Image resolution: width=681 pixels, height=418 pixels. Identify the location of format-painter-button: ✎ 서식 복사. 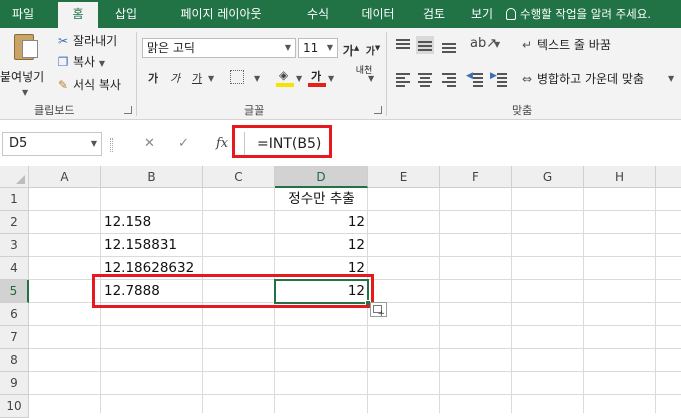
(88, 85).